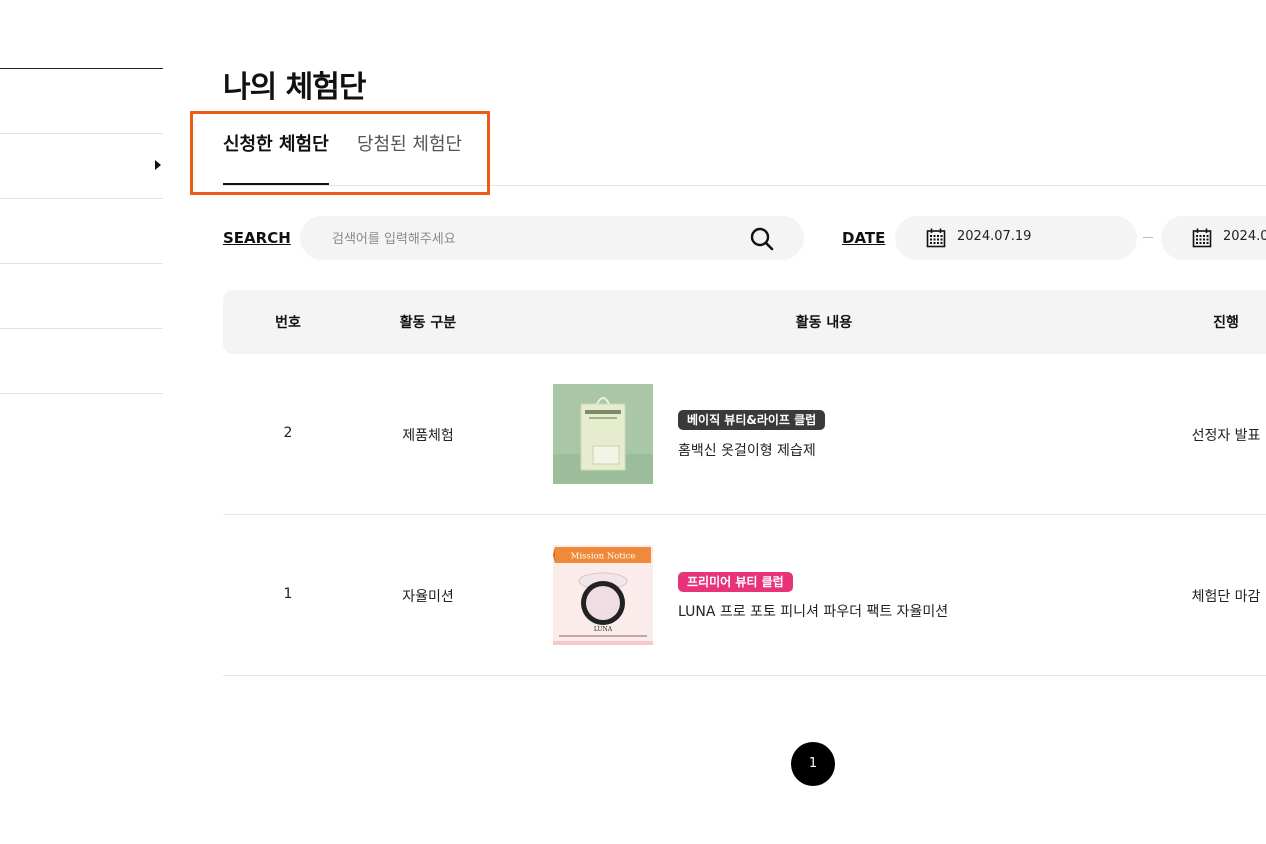 The width and height of the screenshot is (1266, 844). What do you see at coordinates (340, 153) in the screenshot?
I see `tab-highlight-box` at bounding box center [340, 153].